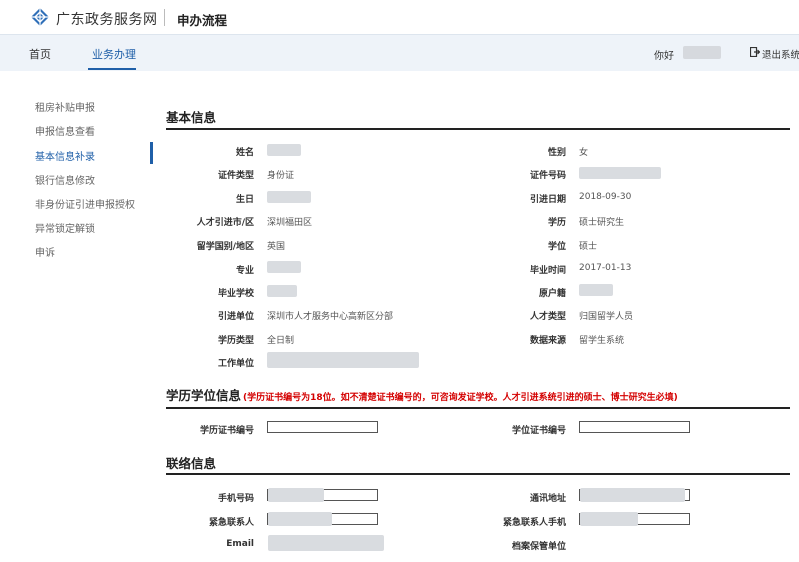 The image size is (799, 562). I want to click on label-major: 专业, so click(244, 271).